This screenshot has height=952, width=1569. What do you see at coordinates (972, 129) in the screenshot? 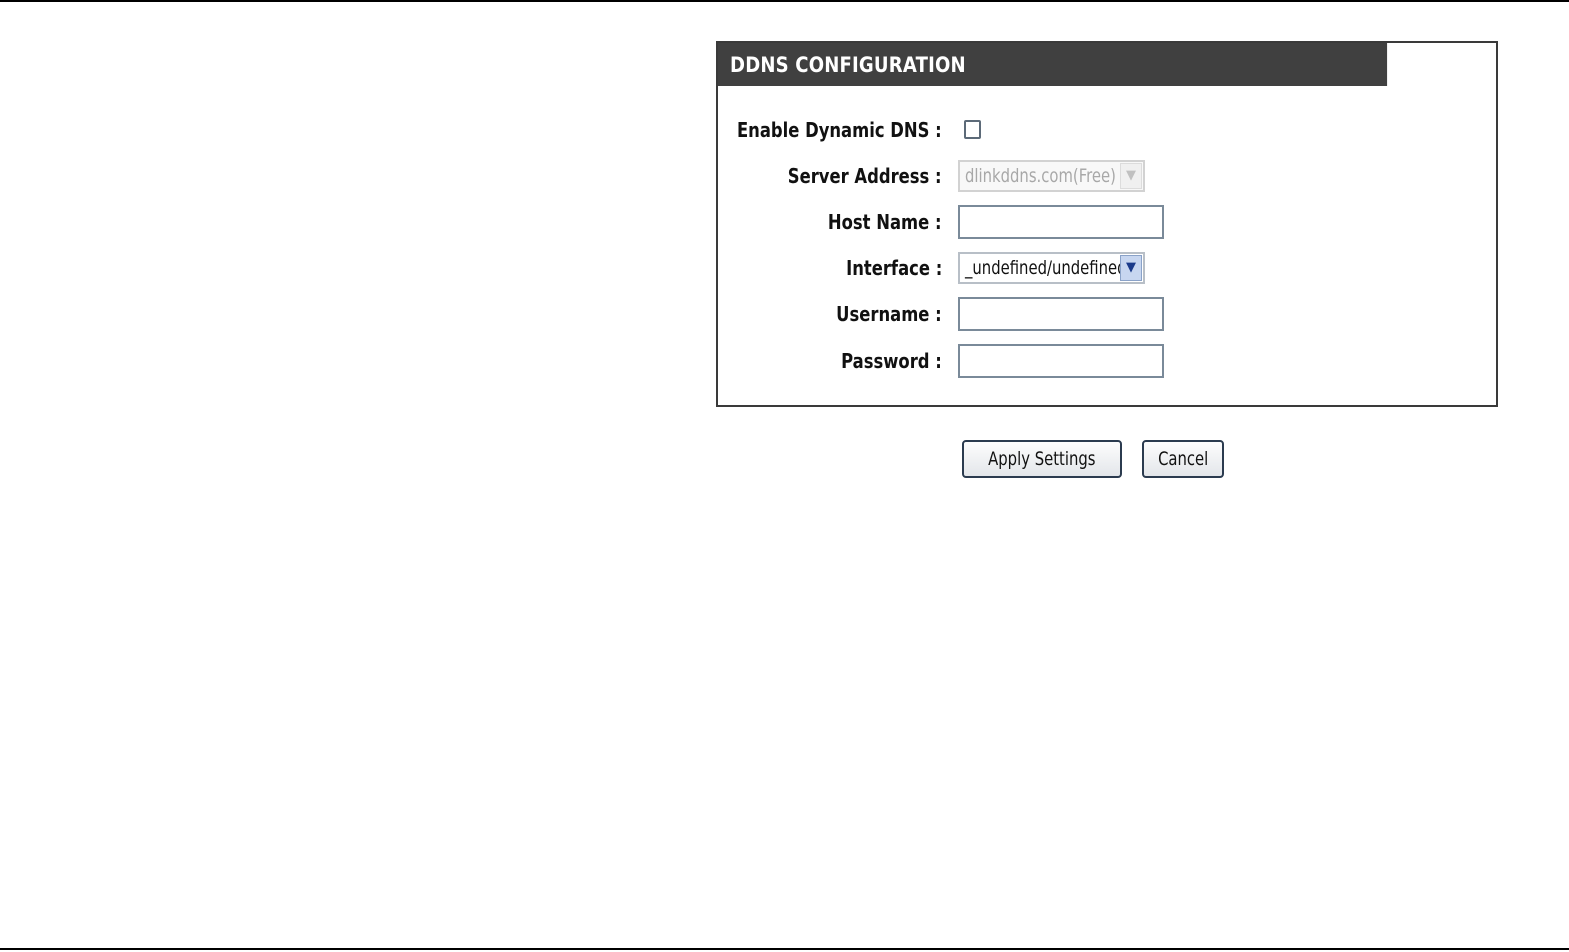
I see `enable-ddns-checkbox` at bounding box center [972, 129].